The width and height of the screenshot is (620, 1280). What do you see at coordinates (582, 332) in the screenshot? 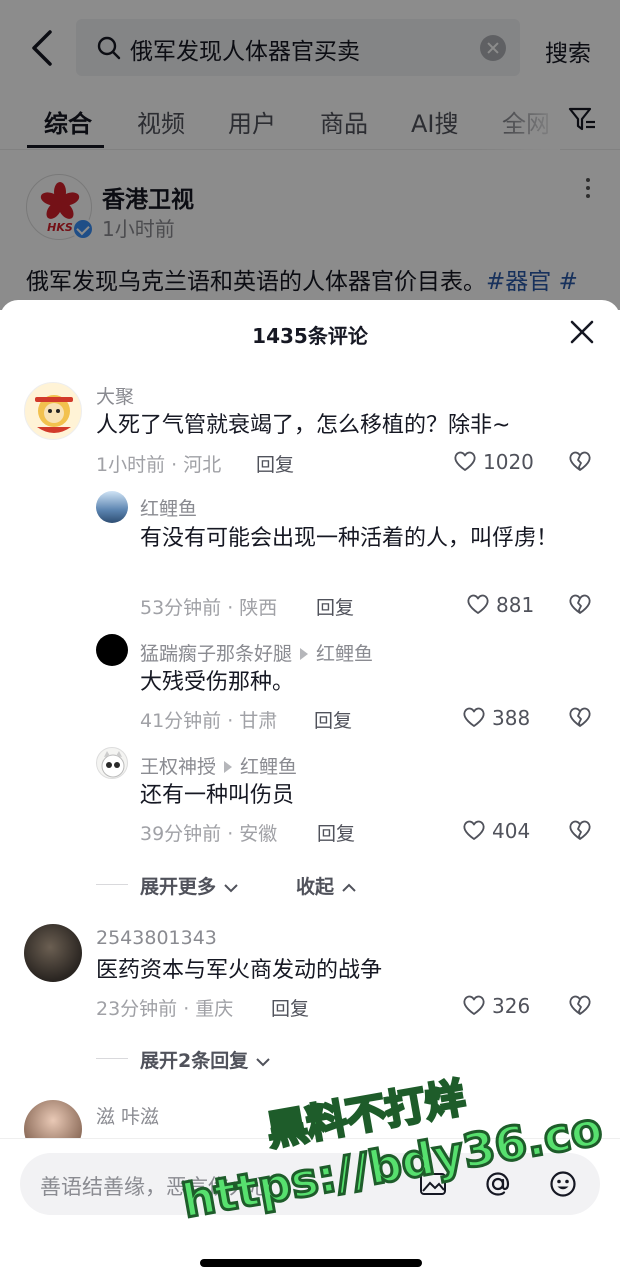
I see `close-icon` at bounding box center [582, 332].